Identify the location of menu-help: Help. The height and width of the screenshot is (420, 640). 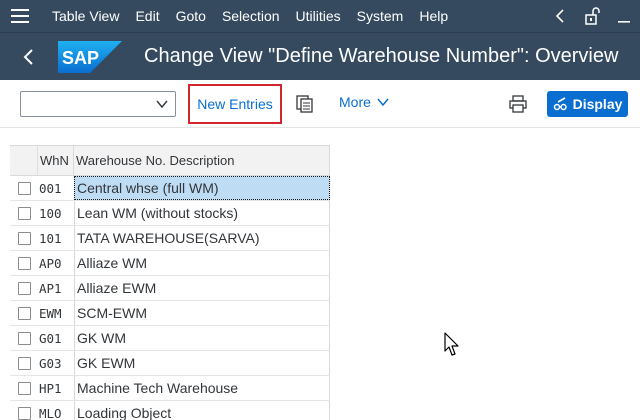
(433, 16).